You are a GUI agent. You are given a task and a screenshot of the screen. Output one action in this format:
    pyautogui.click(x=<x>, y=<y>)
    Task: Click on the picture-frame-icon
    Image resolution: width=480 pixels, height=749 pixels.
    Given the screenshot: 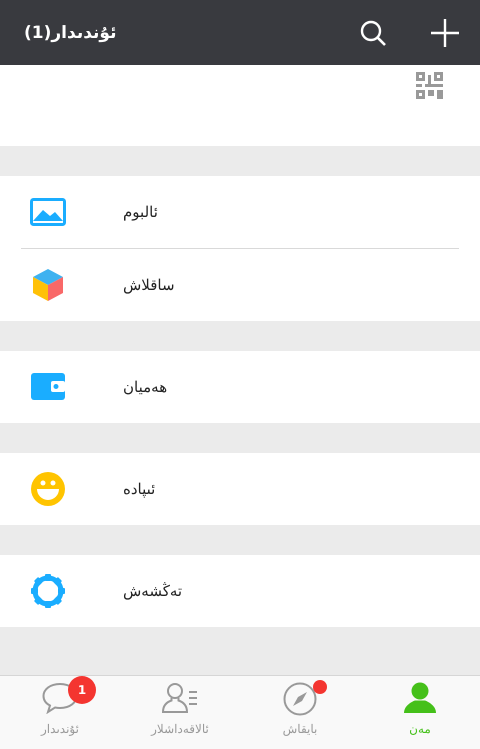 What is the action you would take?
    pyautogui.click(x=48, y=212)
    